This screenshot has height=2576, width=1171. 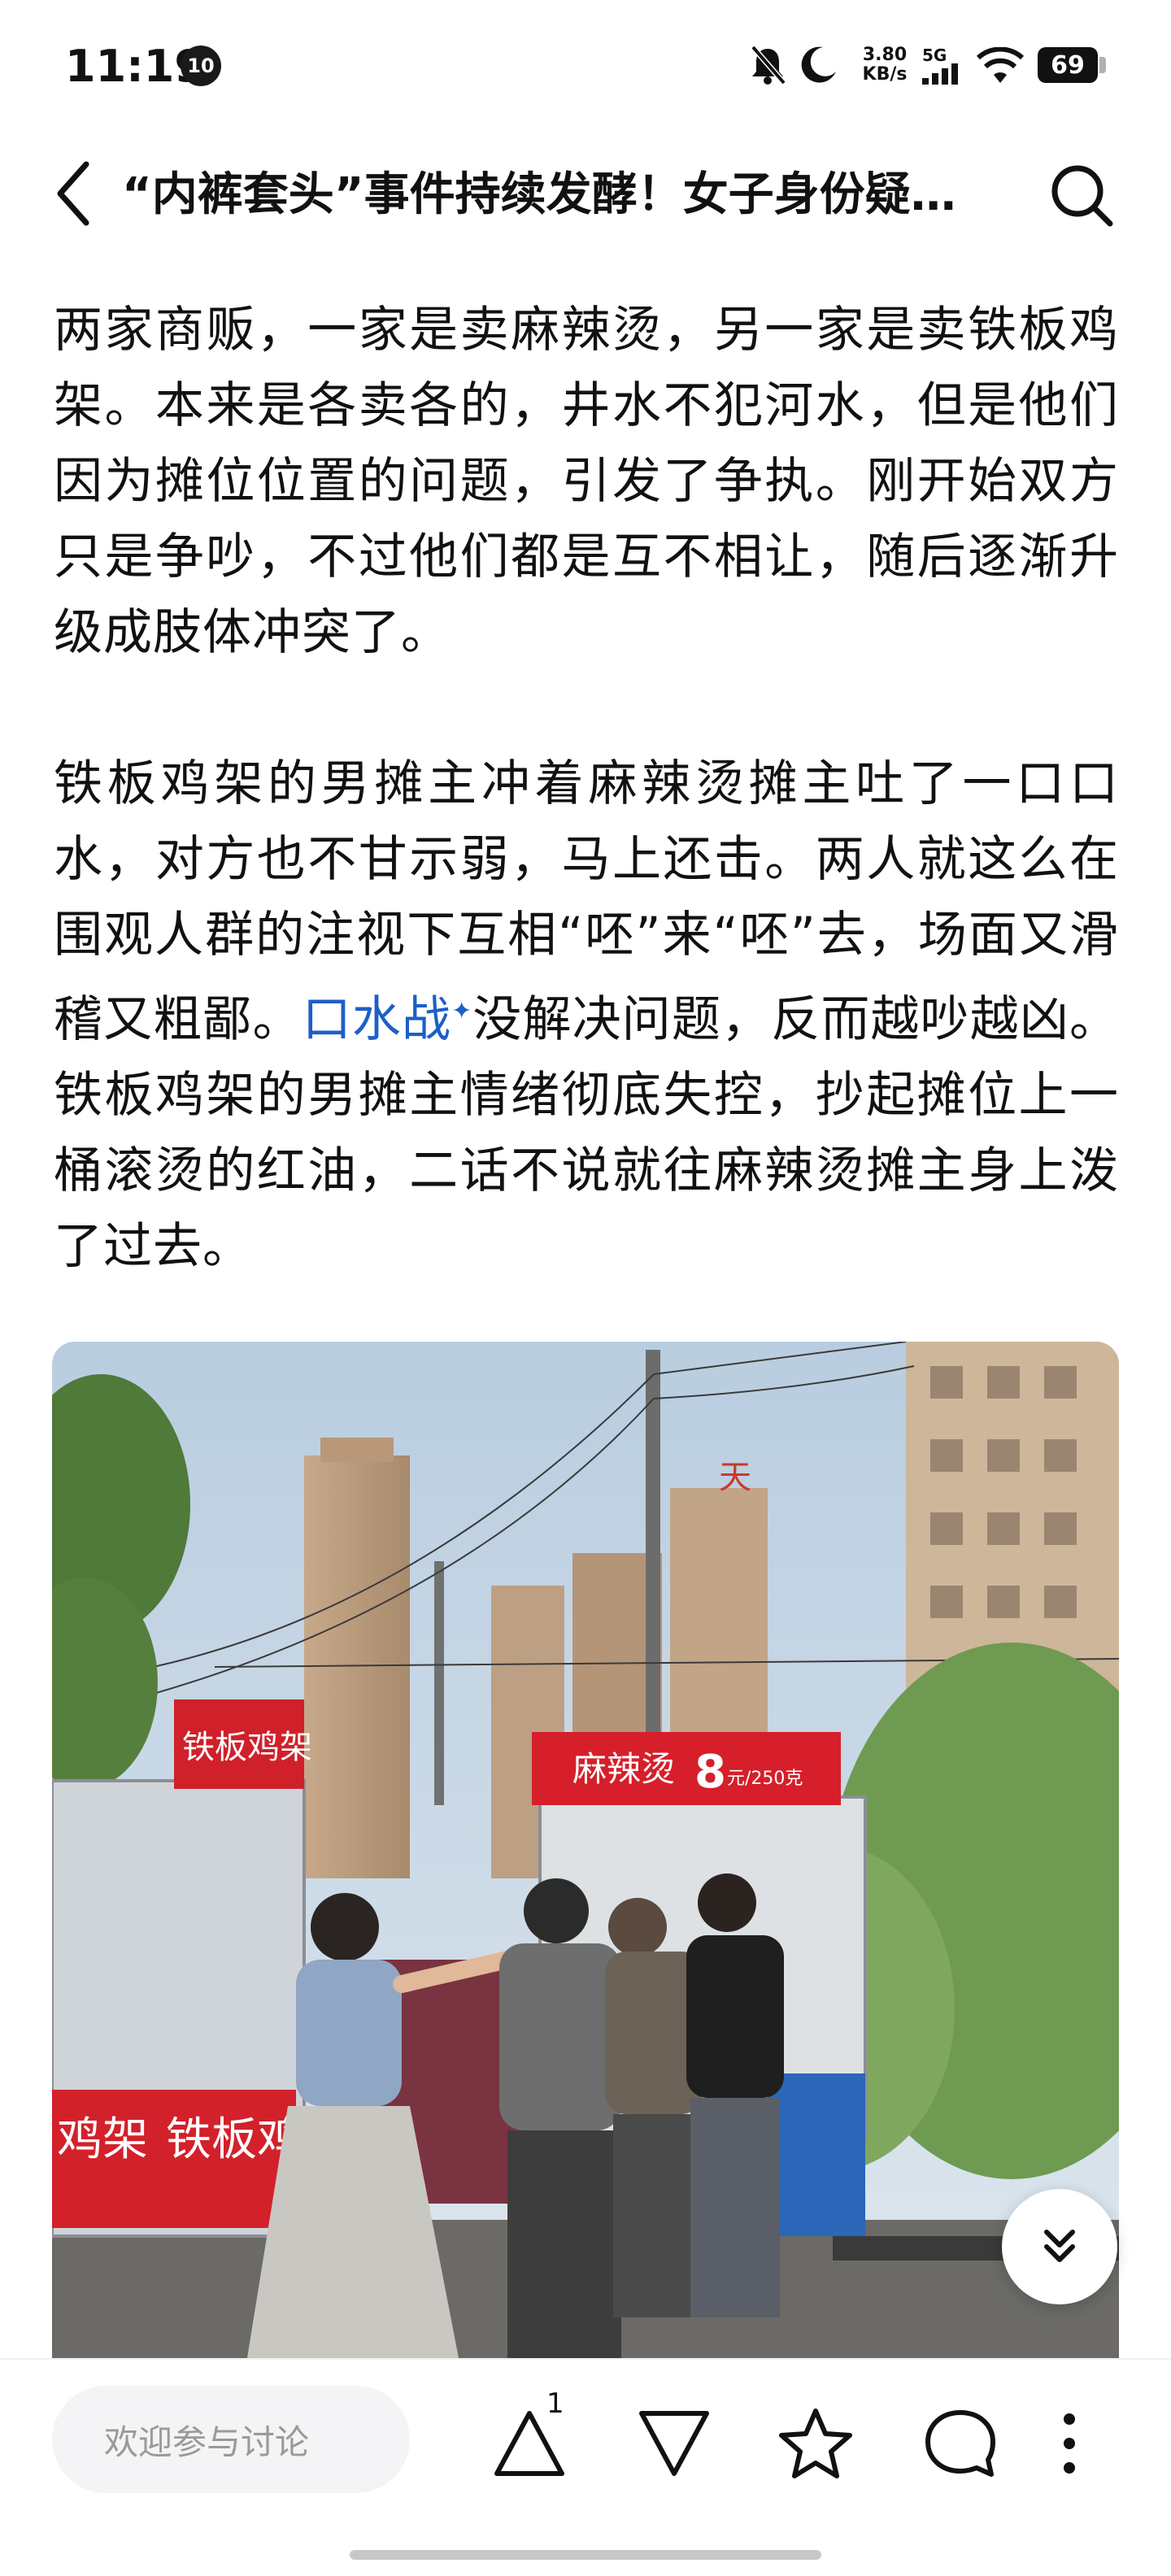 I want to click on sparkle-icon: ✦, so click(x=462, y=1011).